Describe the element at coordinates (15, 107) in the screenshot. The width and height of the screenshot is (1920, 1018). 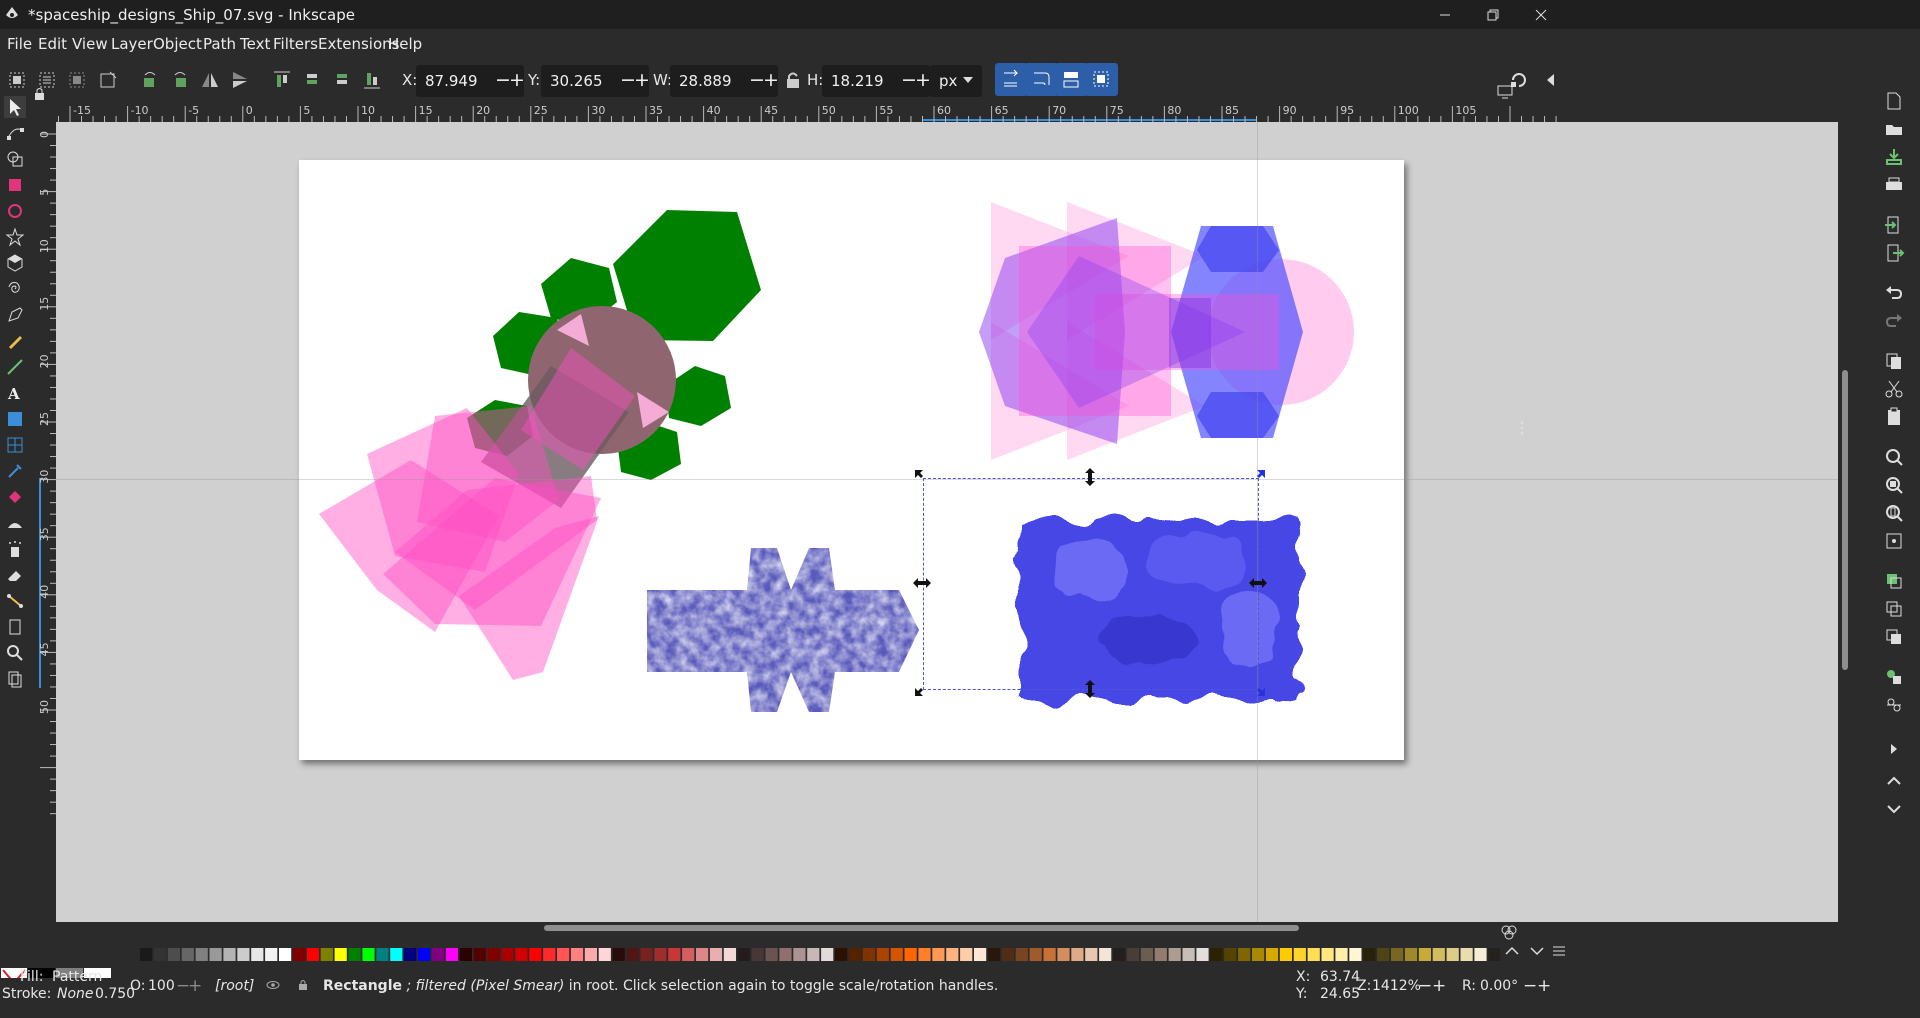
I see `selector-tool-icon` at that location.